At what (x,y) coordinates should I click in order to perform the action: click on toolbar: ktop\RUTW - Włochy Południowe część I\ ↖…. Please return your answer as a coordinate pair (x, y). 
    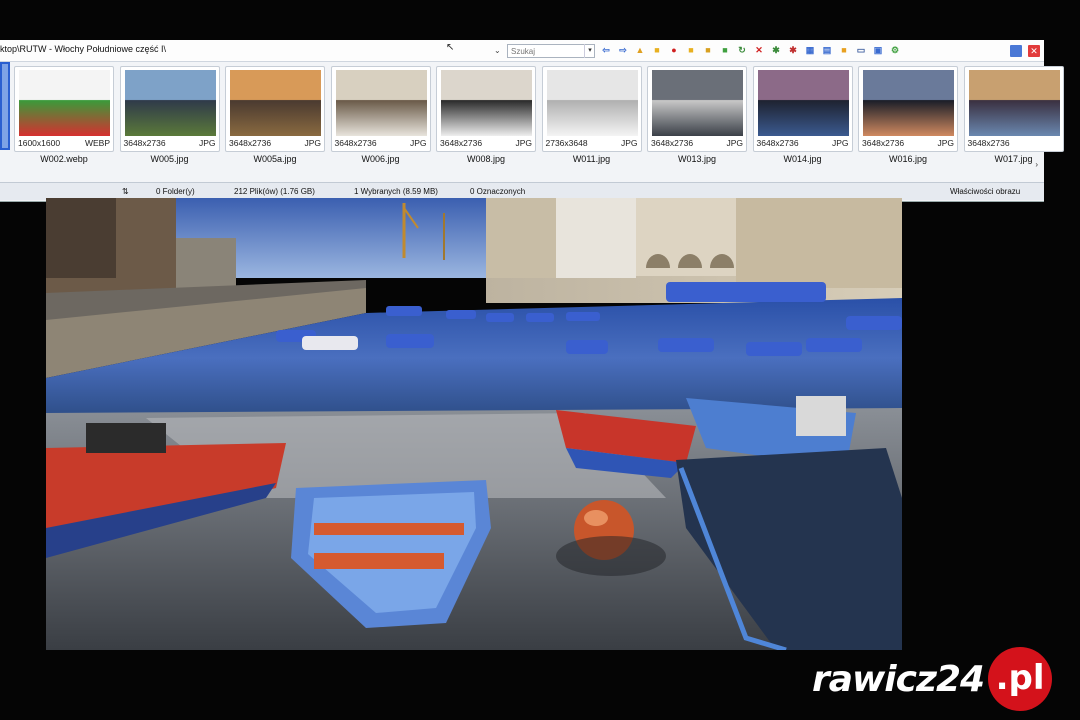
    Looking at the image, I should click on (522, 51).